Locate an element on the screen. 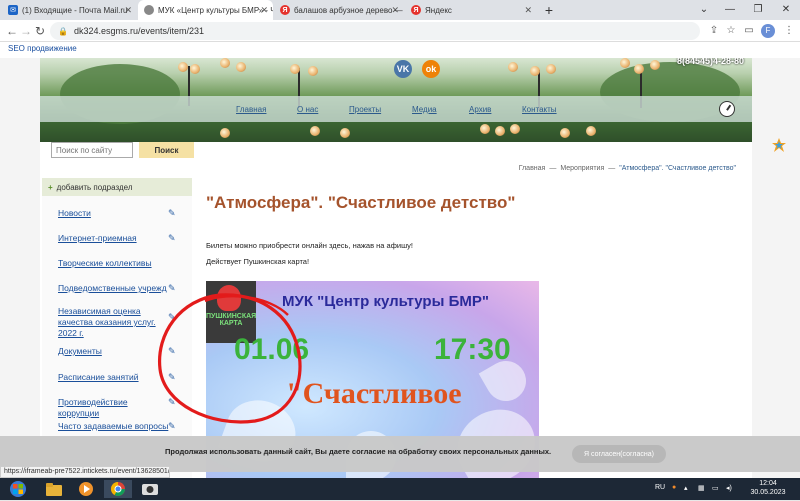 This screenshot has width=800, height=501. add-subsection-button: + добавить подраздел is located at coordinates (117, 187).